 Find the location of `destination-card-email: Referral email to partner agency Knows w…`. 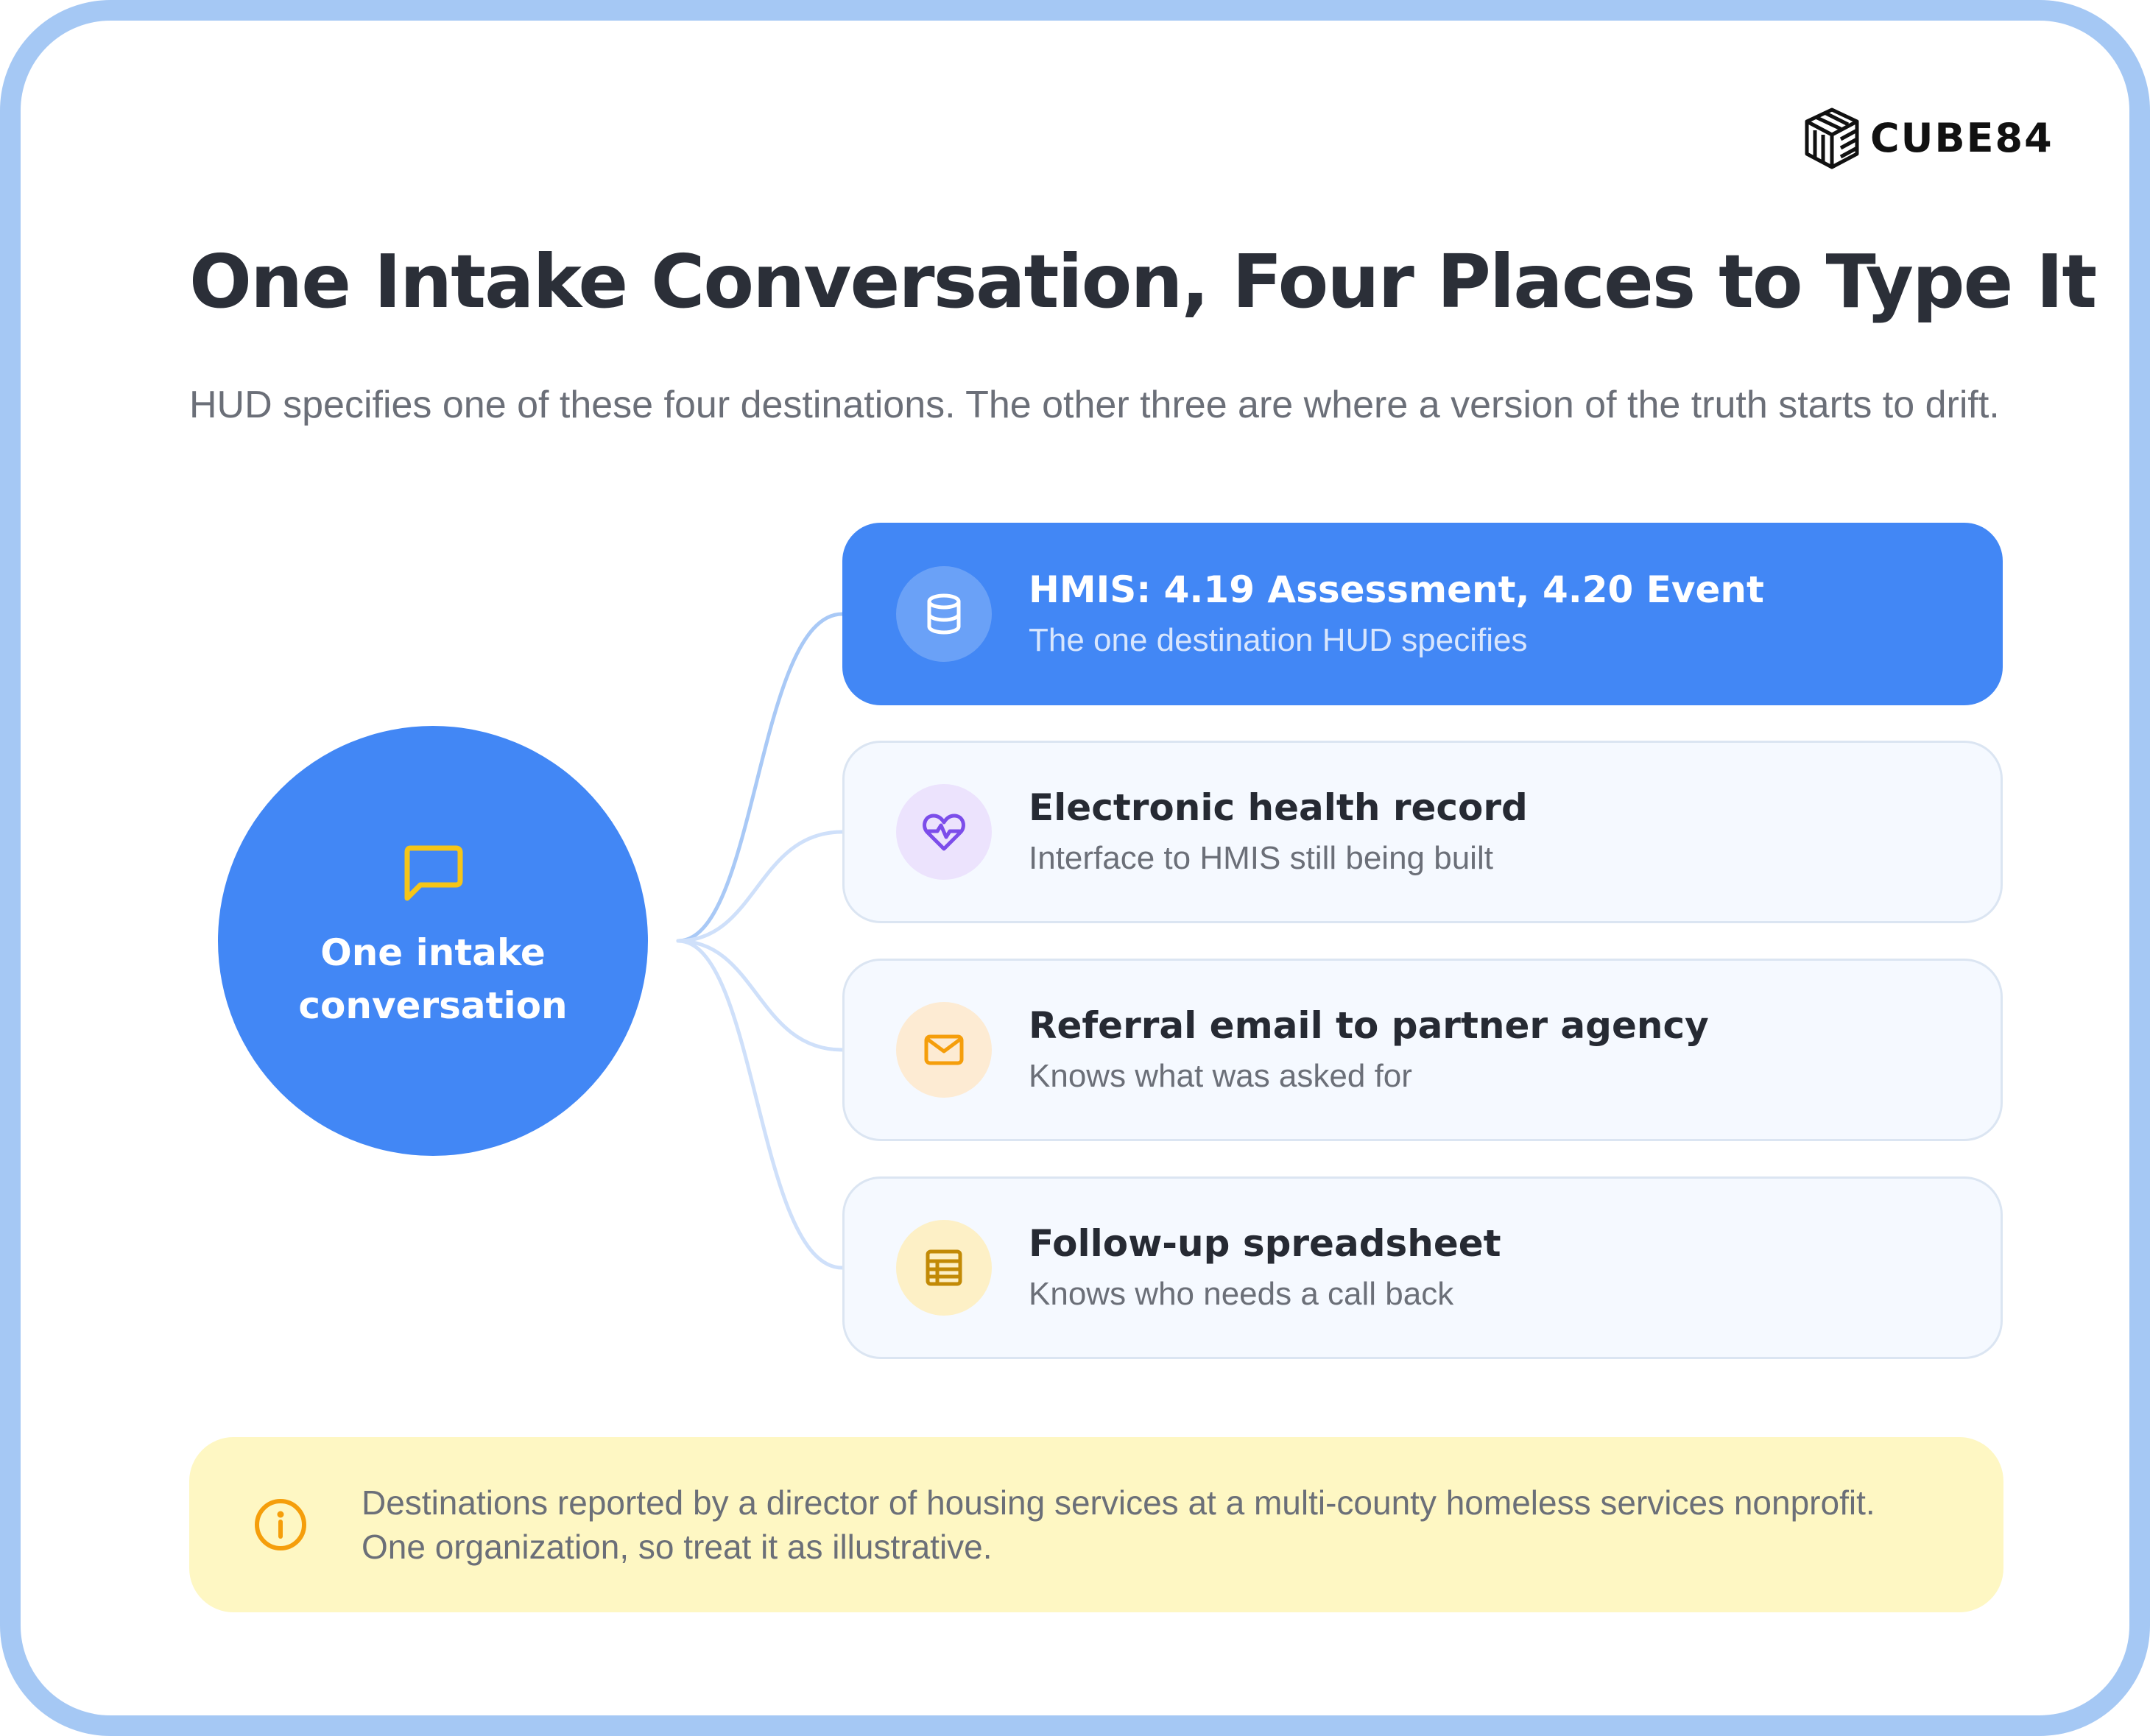

destination-card-email: Referral email to partner agency Knows w… is located at coordinates (1422, 1050).